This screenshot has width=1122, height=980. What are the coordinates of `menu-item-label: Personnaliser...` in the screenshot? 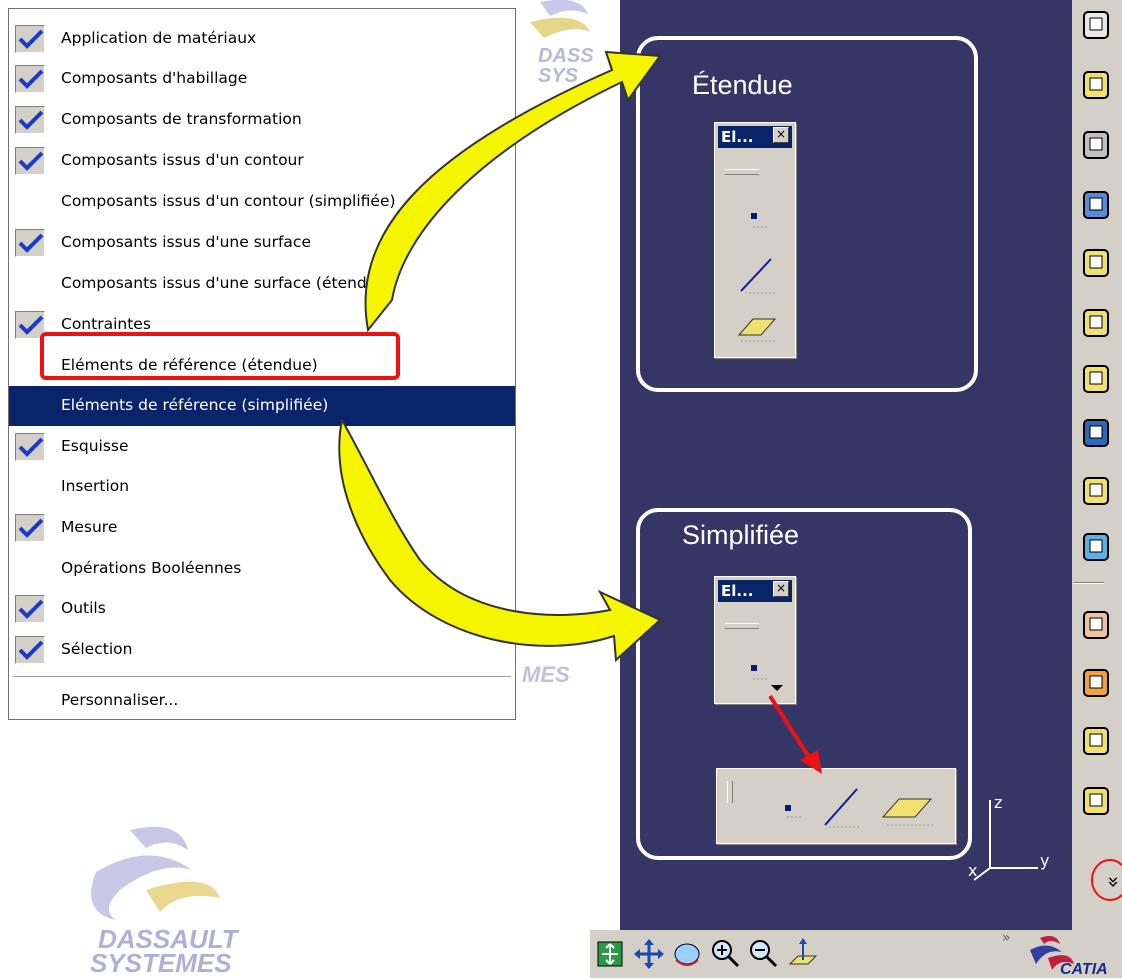 It's located at (120, 700).